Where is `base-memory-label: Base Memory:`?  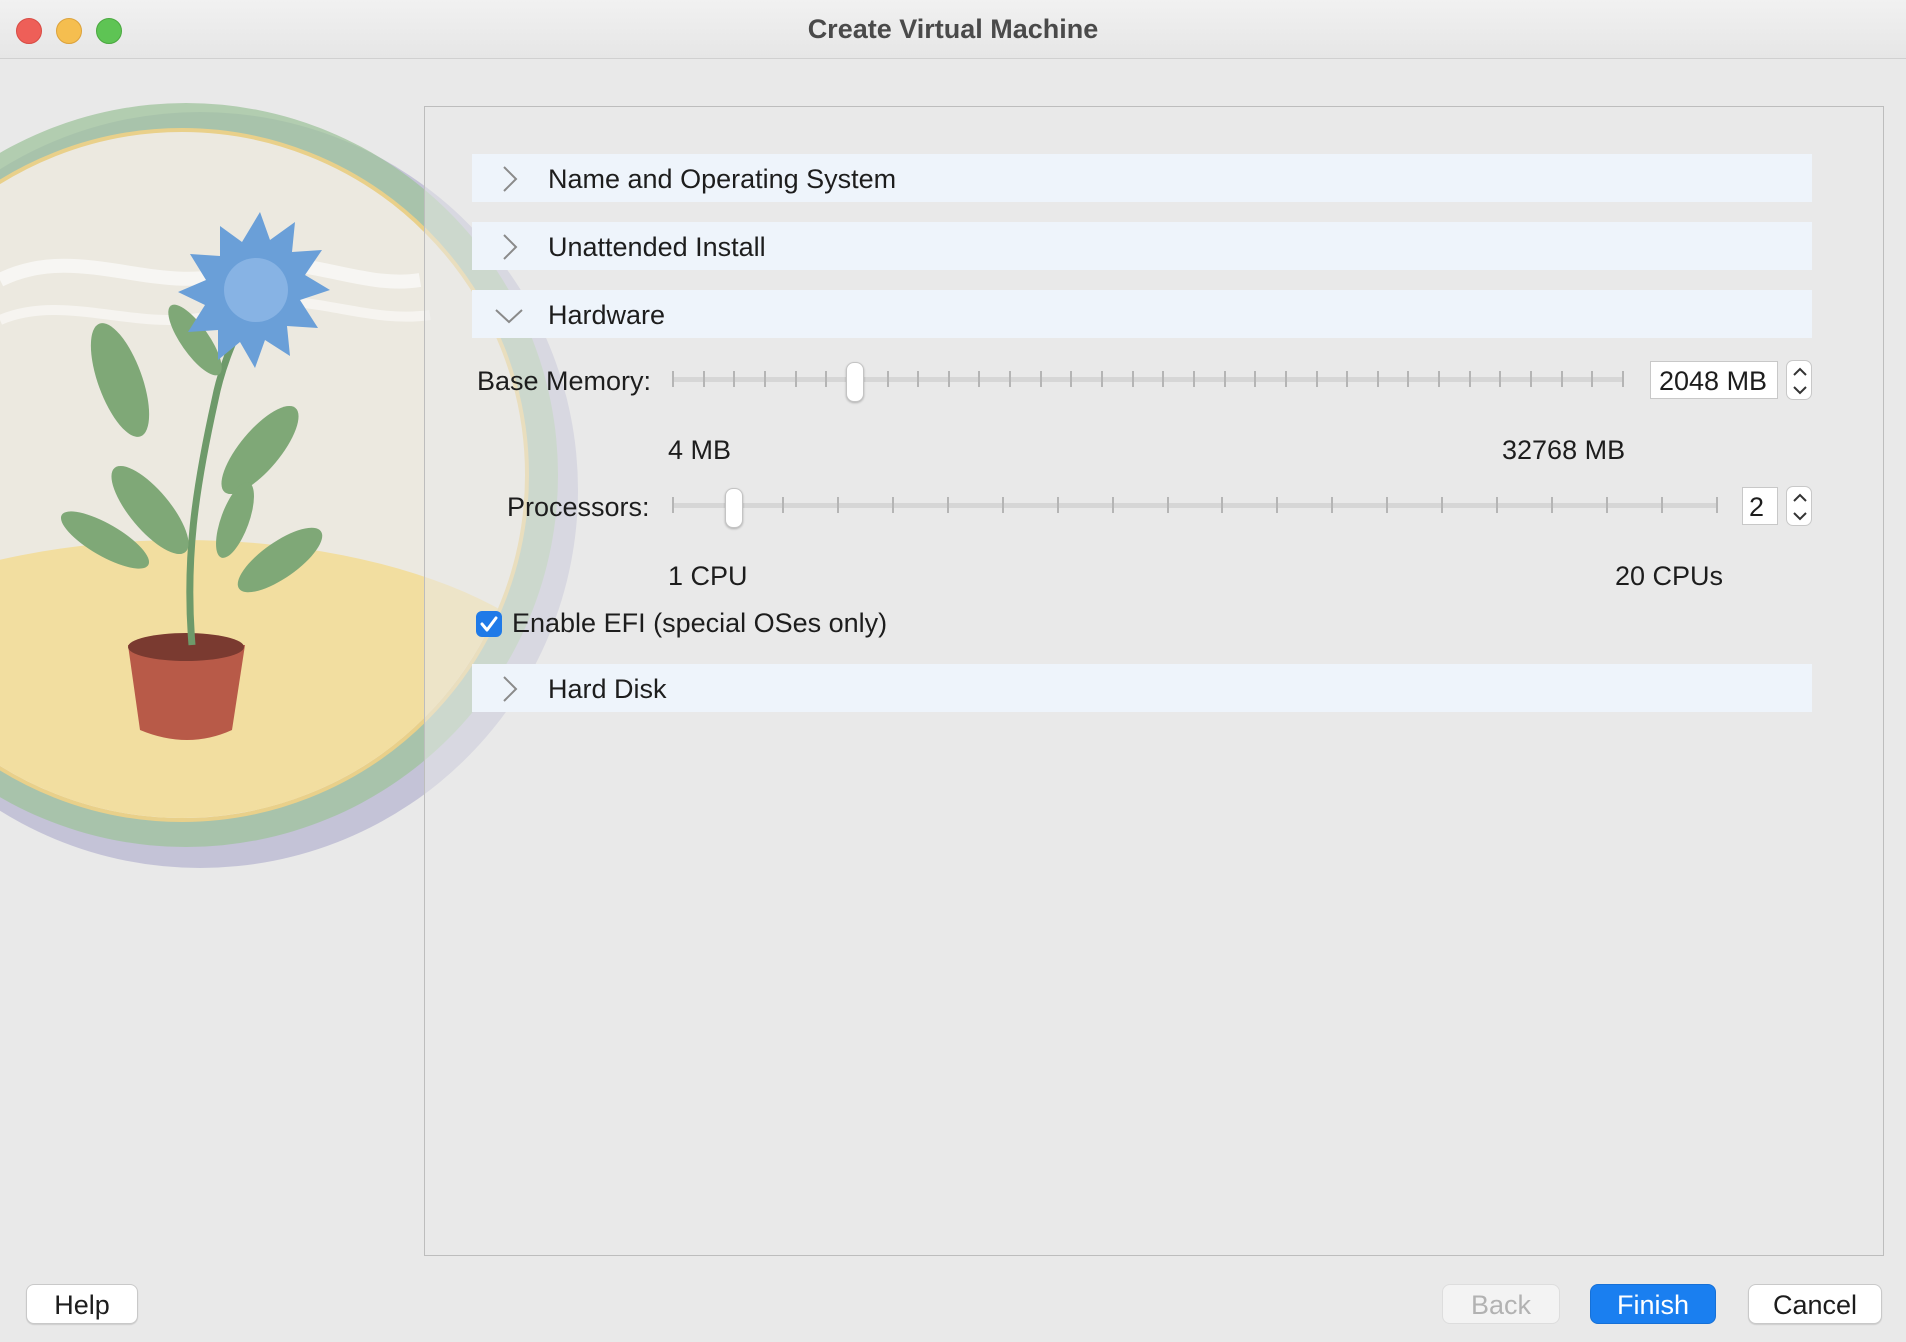 base-memory-label: Base Memory: is located at coordinates (564, 381).